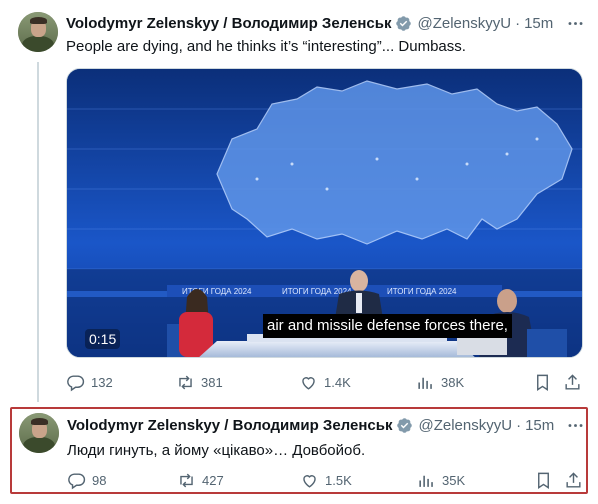 The image size is (598, 504). I want to click on video-subtitle: air and missile defense forces there,, so click(387, 326).